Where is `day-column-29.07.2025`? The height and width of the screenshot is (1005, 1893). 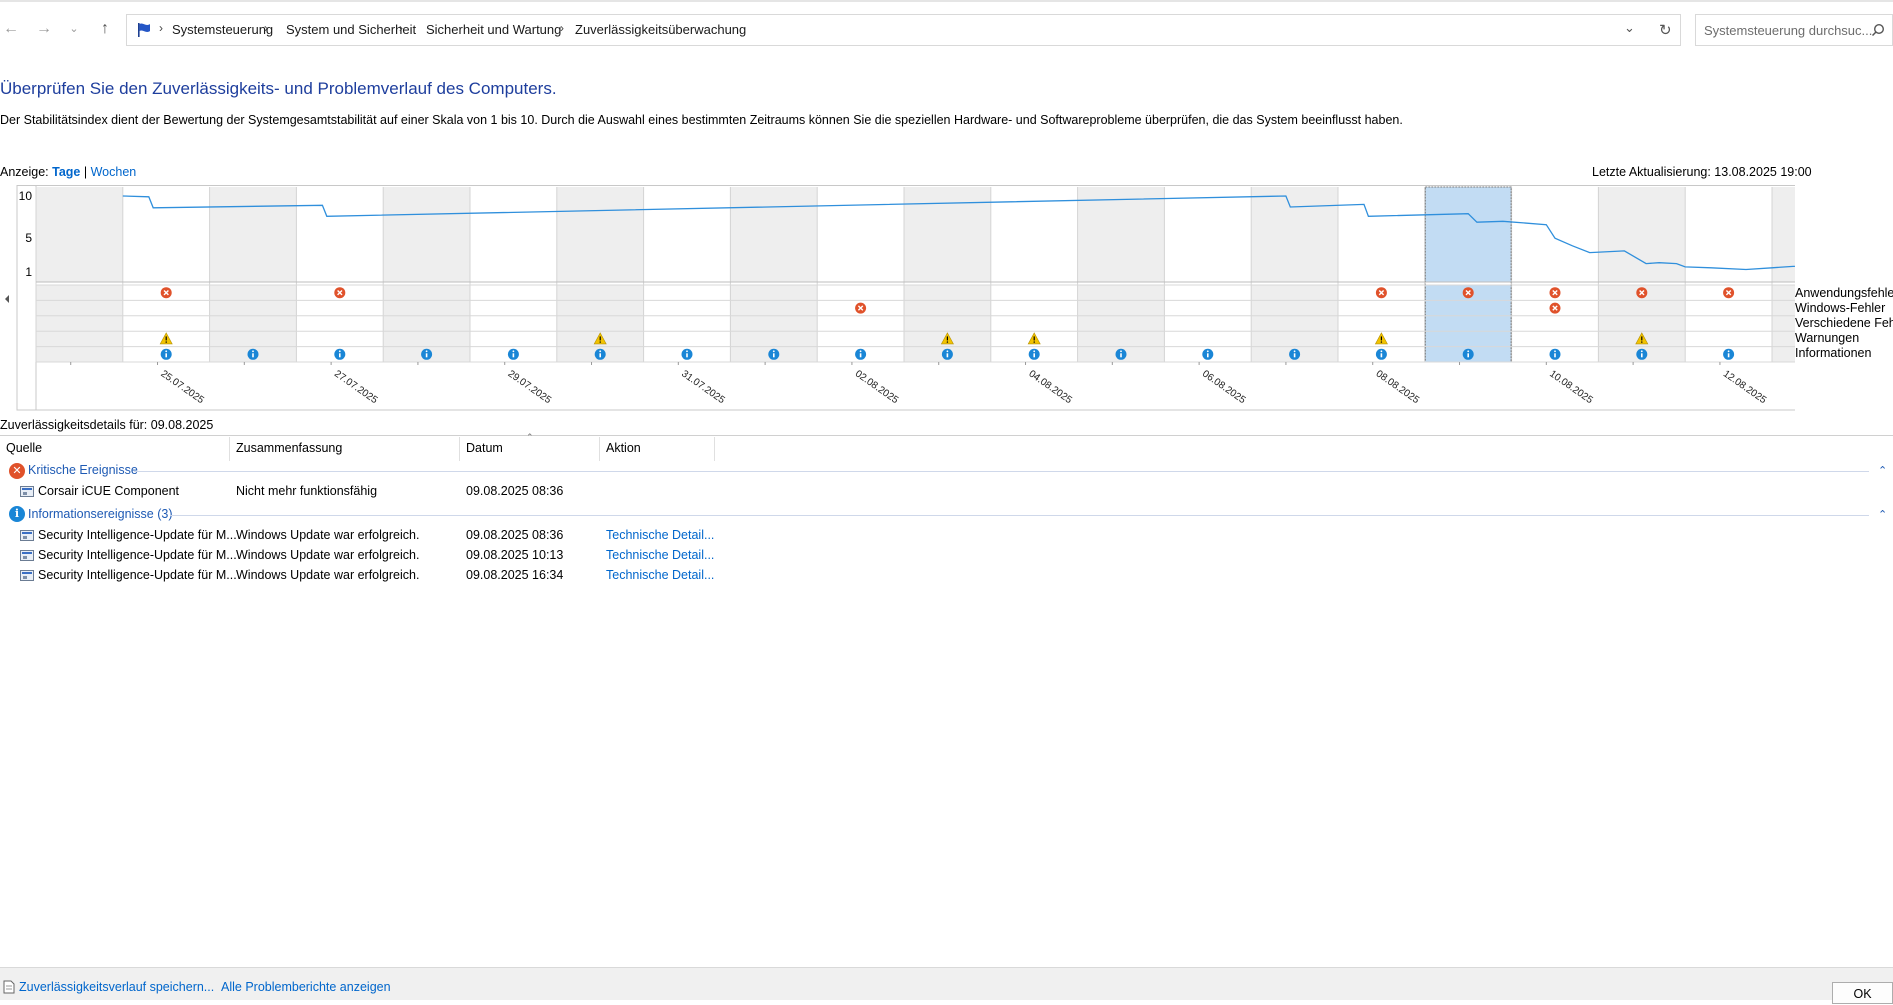
day-column-29.07.2025 is located at coordinates (513, 234).